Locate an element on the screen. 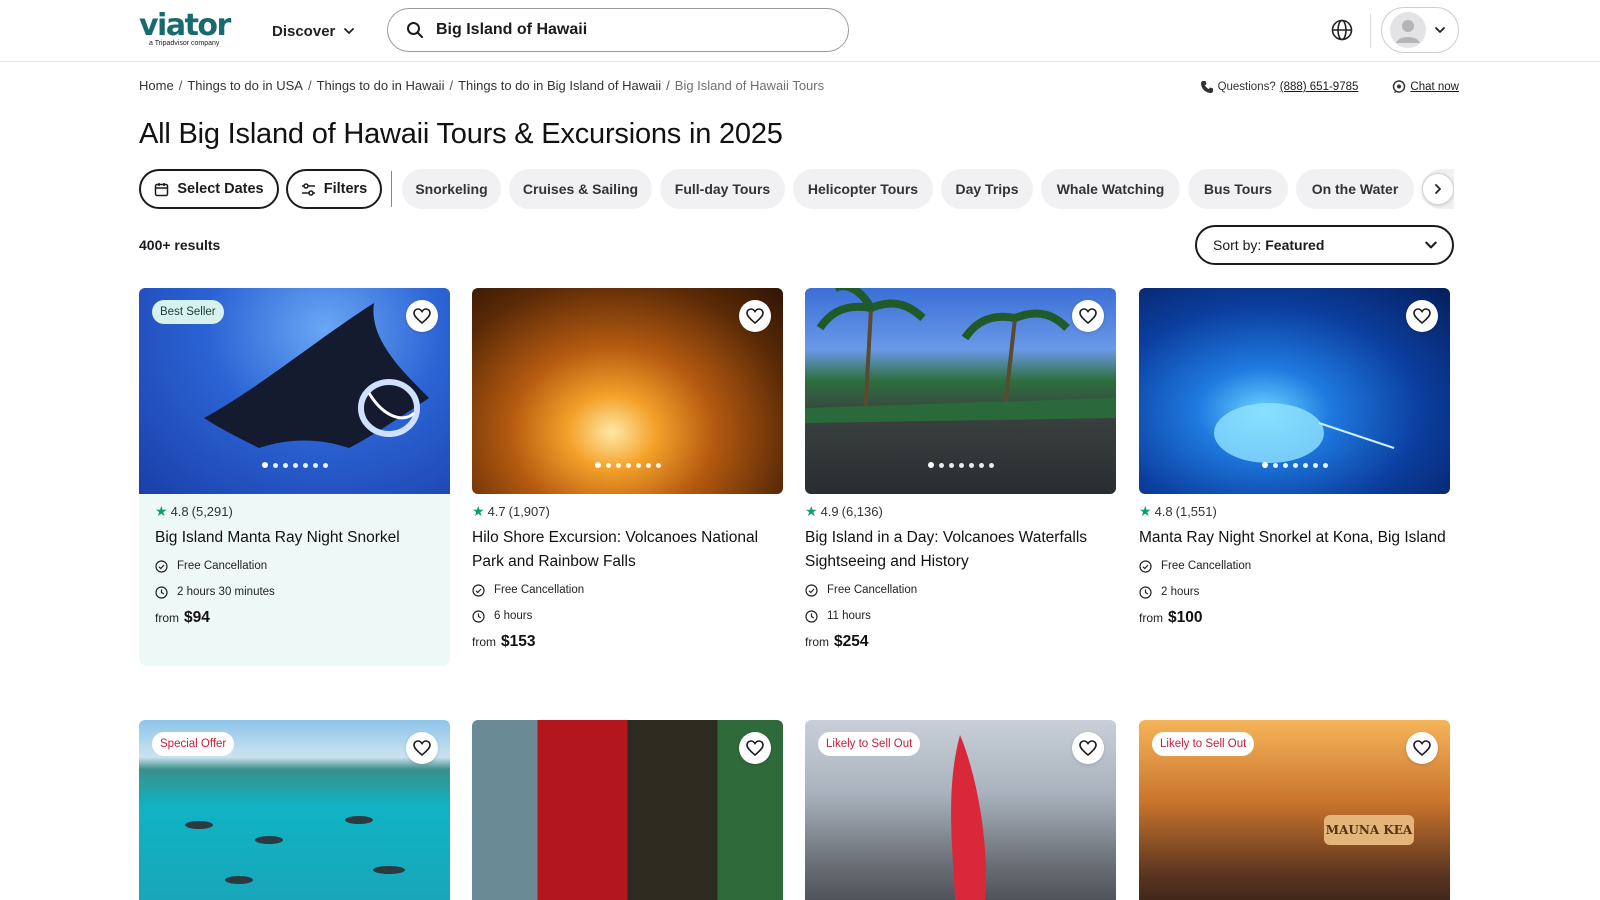  review-count: (1,551) is located at coordinates (1196, 511).